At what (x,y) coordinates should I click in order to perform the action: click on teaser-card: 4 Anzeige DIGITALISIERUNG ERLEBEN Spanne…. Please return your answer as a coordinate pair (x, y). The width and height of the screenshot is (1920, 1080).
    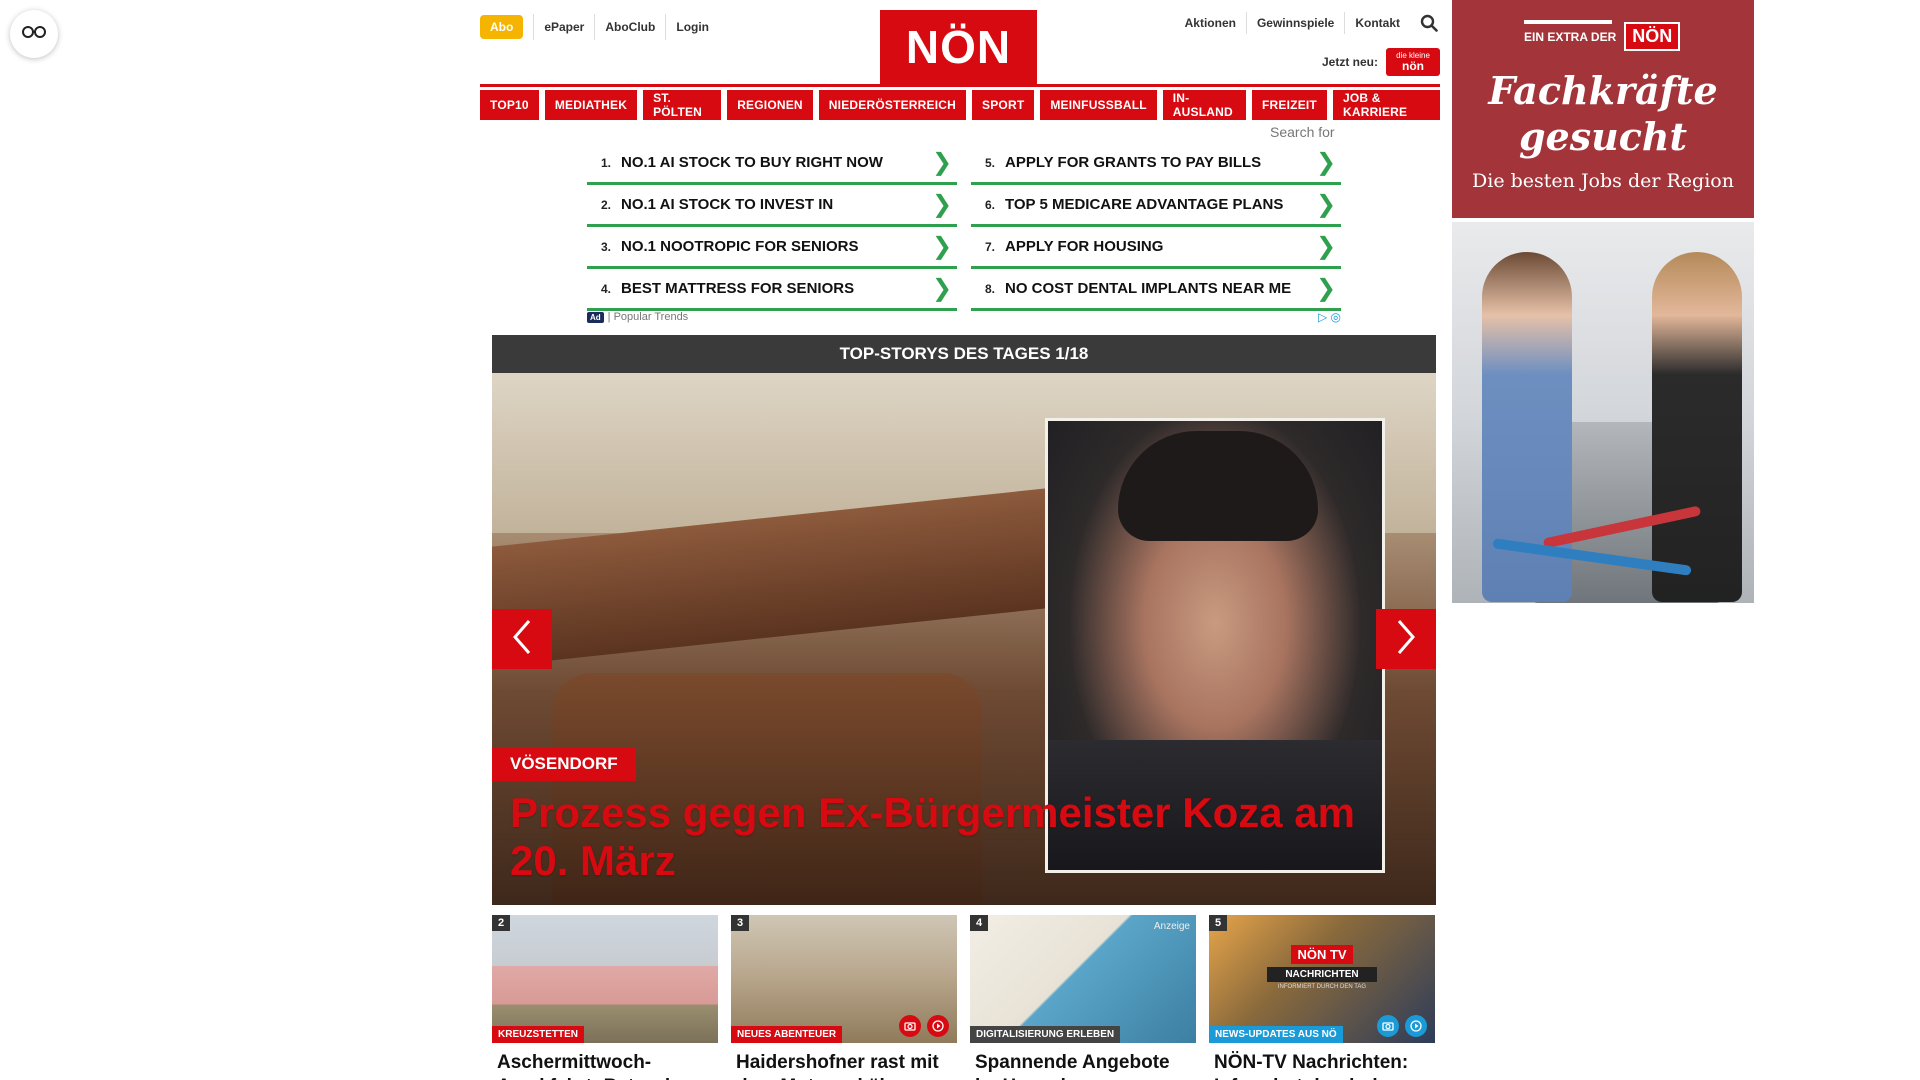
    Looking at the image, I should click on (1083, 997).